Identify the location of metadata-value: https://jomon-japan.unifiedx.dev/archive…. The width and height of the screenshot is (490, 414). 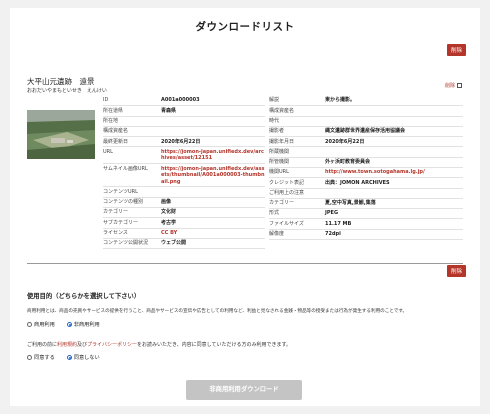
(213, 155).